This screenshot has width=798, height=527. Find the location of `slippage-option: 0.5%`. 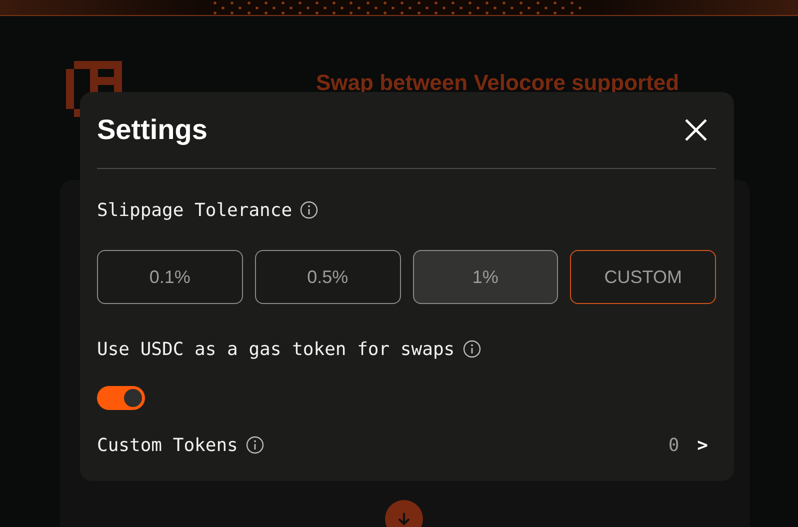

slippage-option: 0.5% is located at coordinates (327, 277).